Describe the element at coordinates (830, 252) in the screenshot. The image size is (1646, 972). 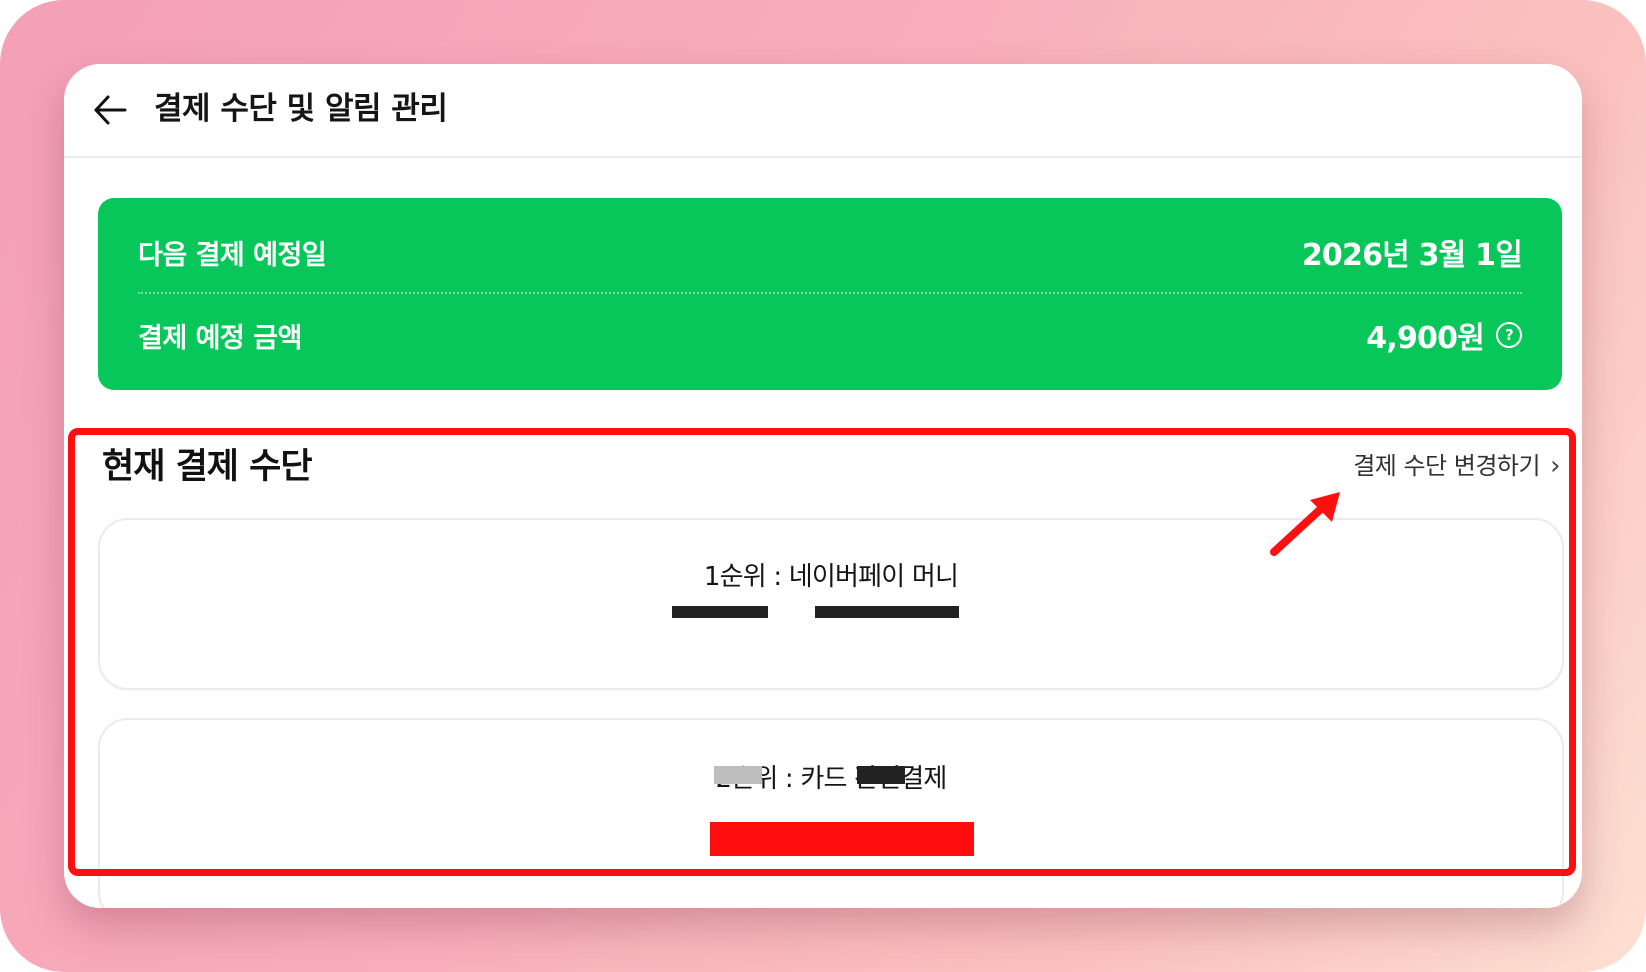
I see `next-payment-date-row: 다음 결제 예정일 2026년 3월 1일` at that location.